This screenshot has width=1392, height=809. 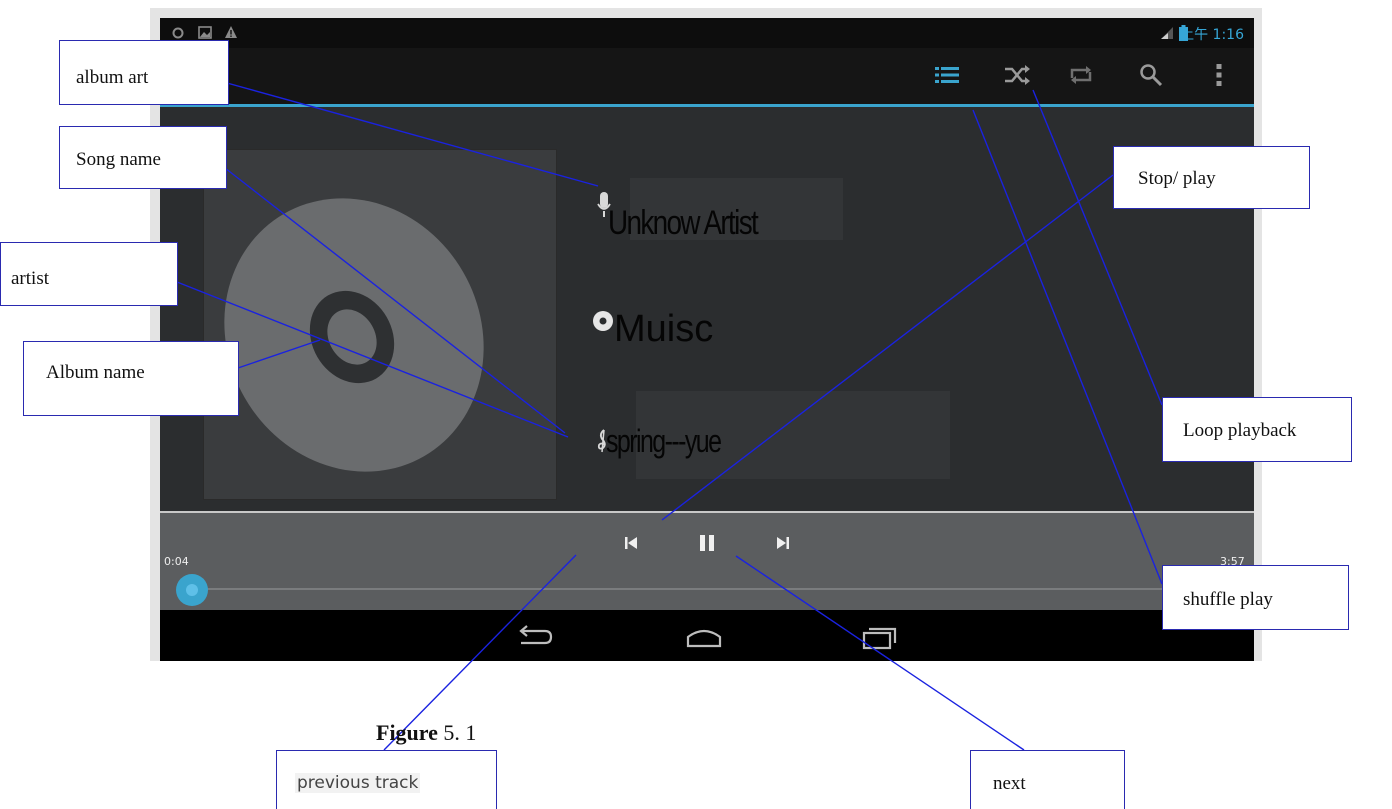 I want to click on repeat-icon, so click(x=1081, y=75).